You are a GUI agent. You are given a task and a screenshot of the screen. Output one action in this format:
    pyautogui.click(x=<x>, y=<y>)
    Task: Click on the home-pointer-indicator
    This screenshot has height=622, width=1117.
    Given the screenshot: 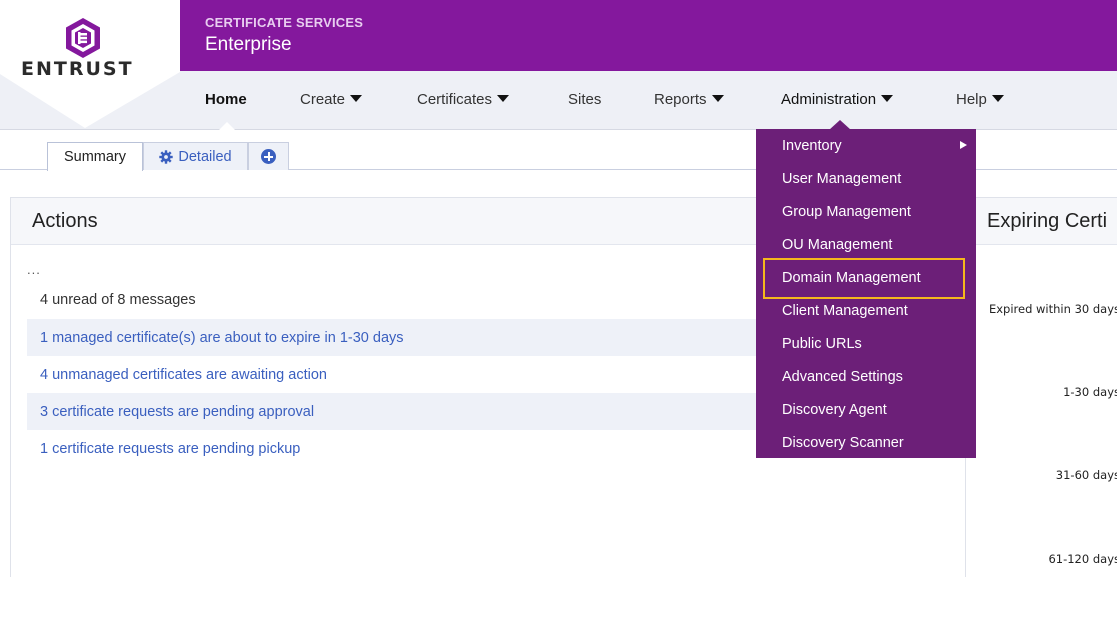 What is the action you would take?
    pyautogui.click(x=227, y=126)
    